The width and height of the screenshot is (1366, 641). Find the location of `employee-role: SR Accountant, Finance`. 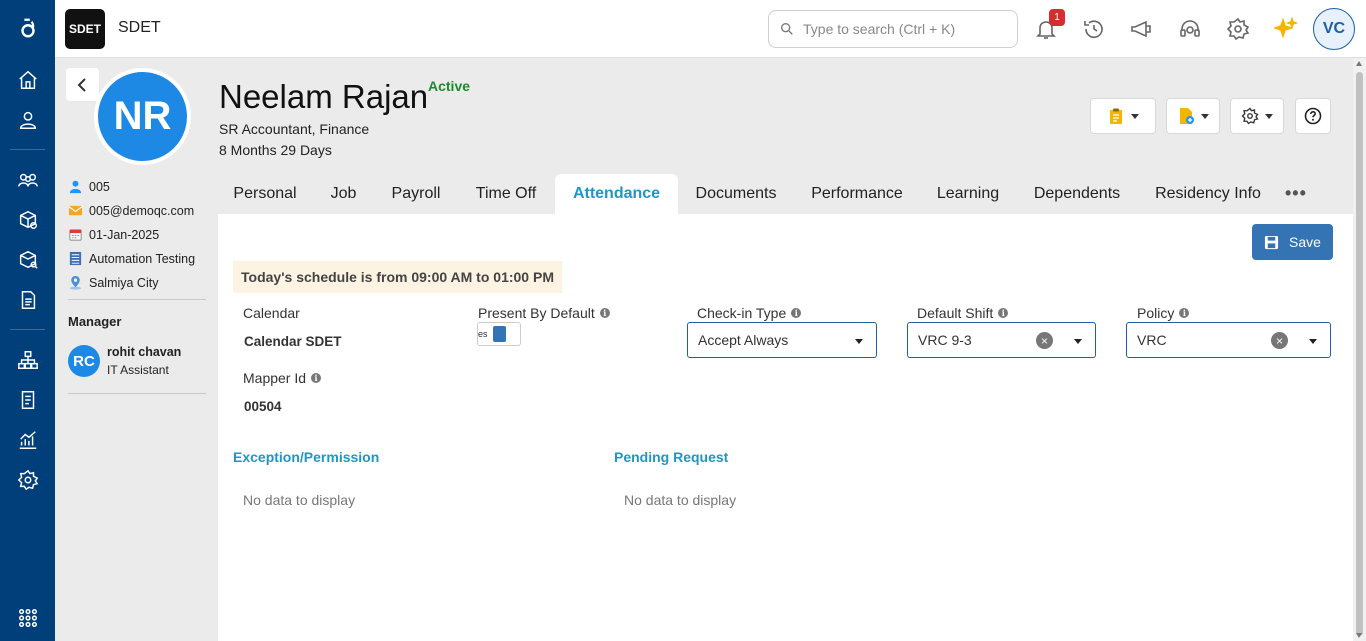

employee-role: SR Accountant, Finance is located at coordinates (294, 129).